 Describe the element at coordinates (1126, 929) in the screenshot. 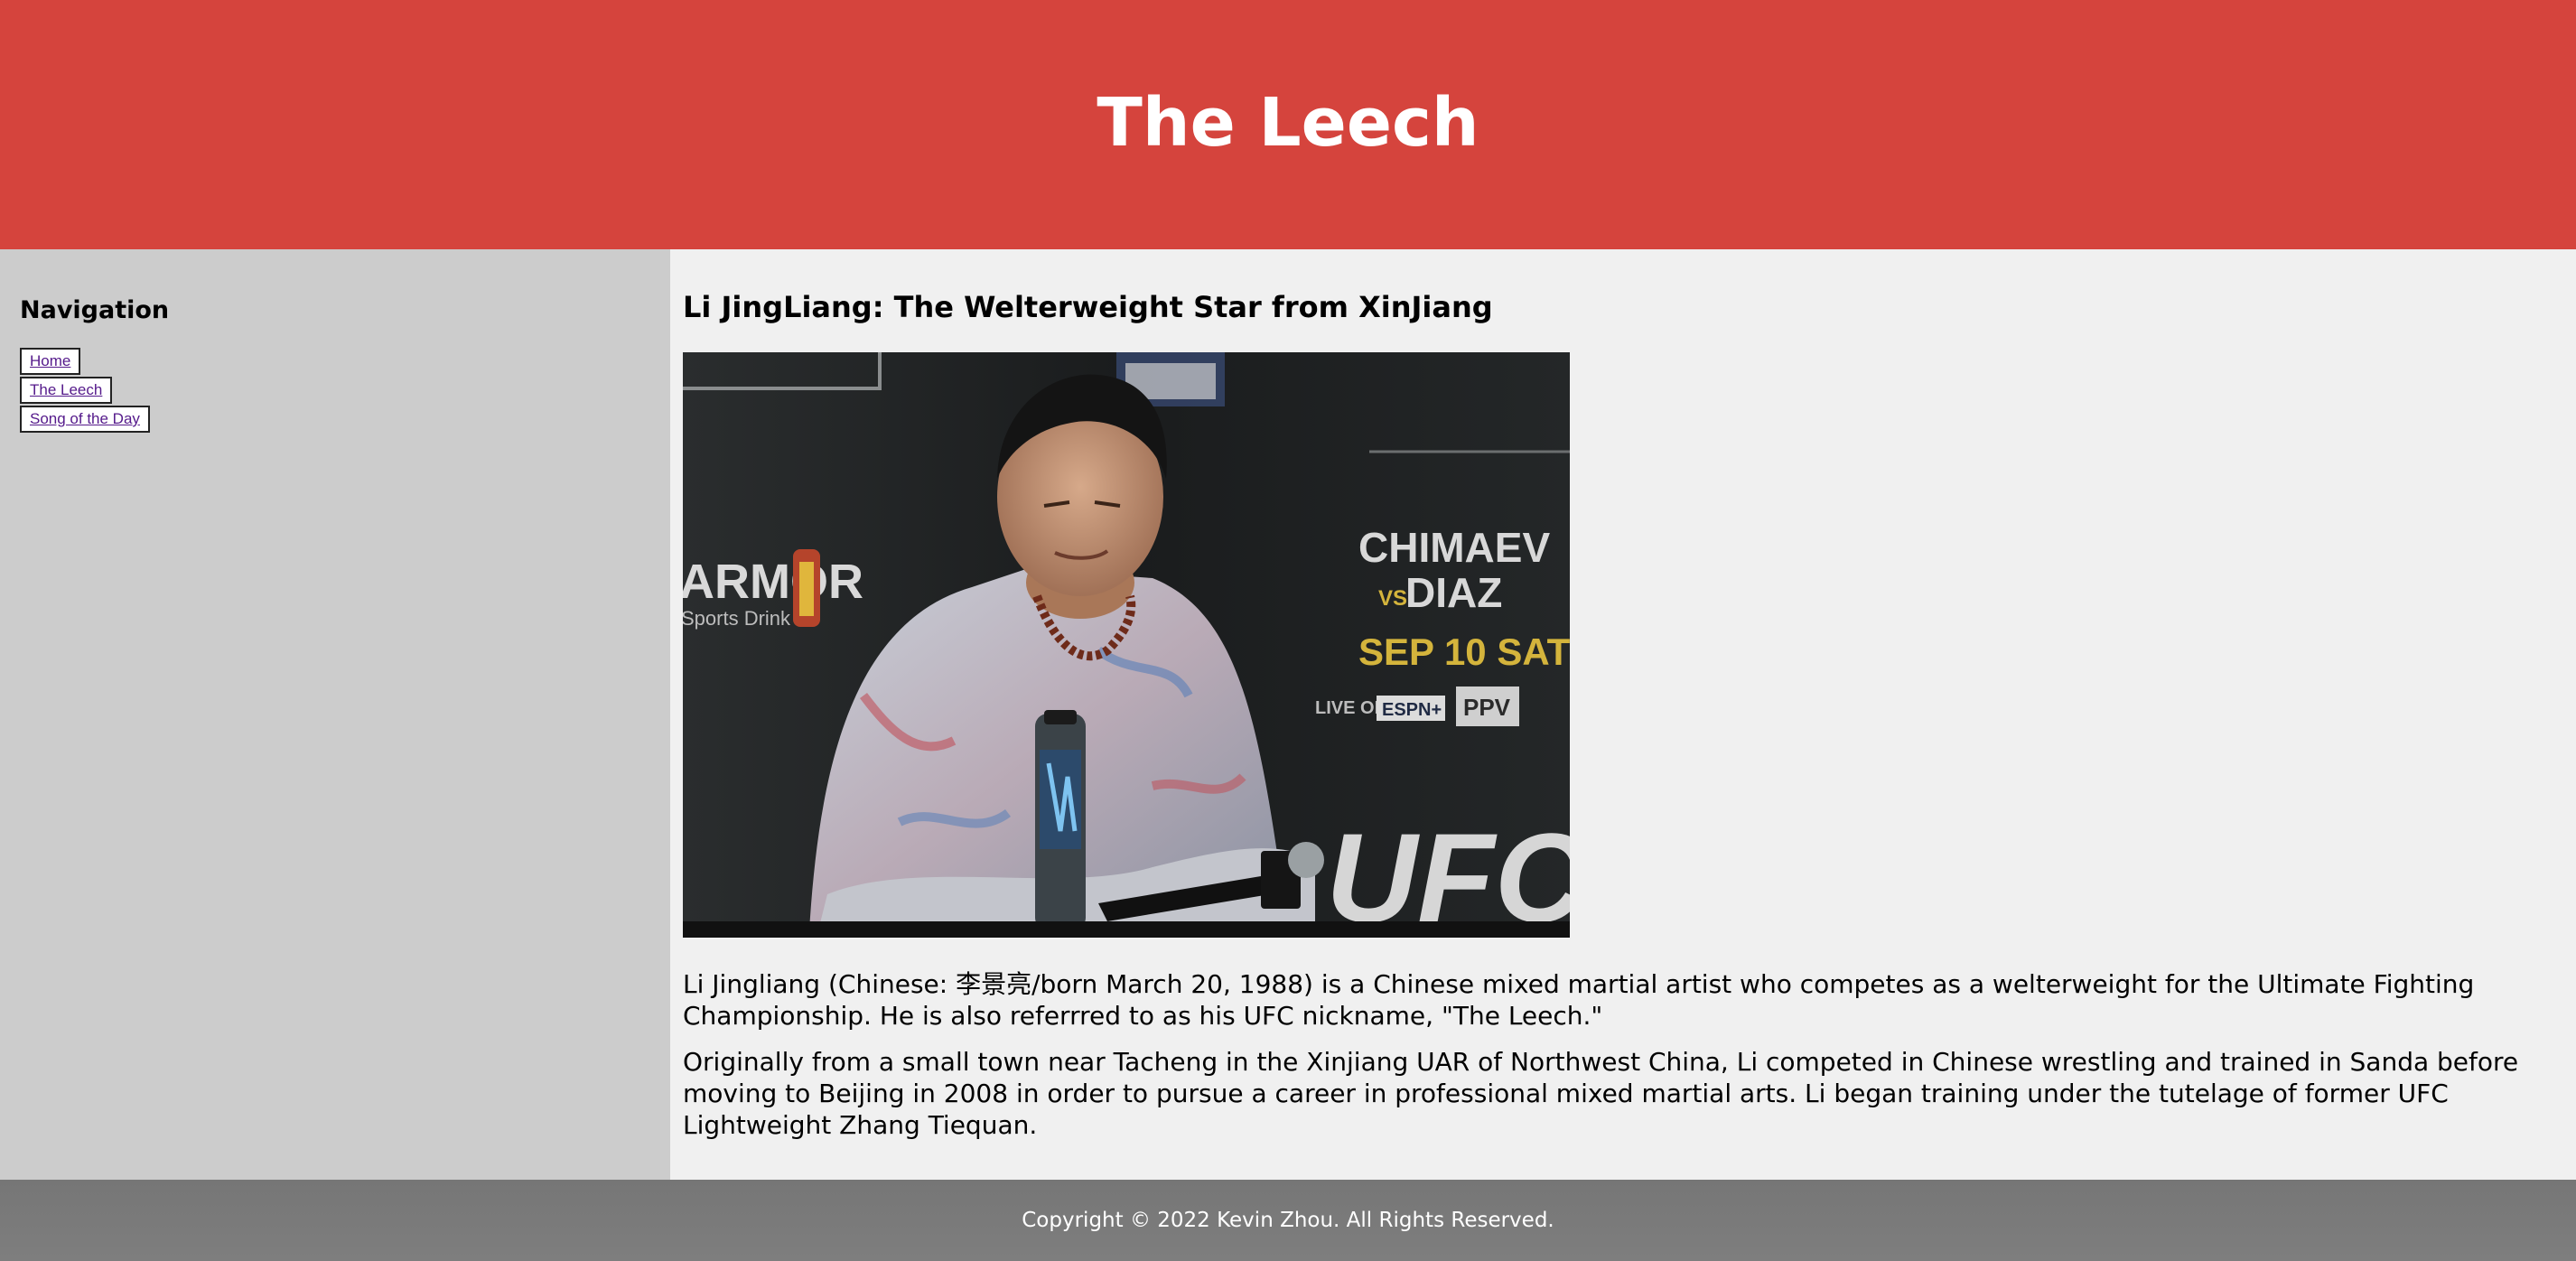

I see `press-table` at that location.